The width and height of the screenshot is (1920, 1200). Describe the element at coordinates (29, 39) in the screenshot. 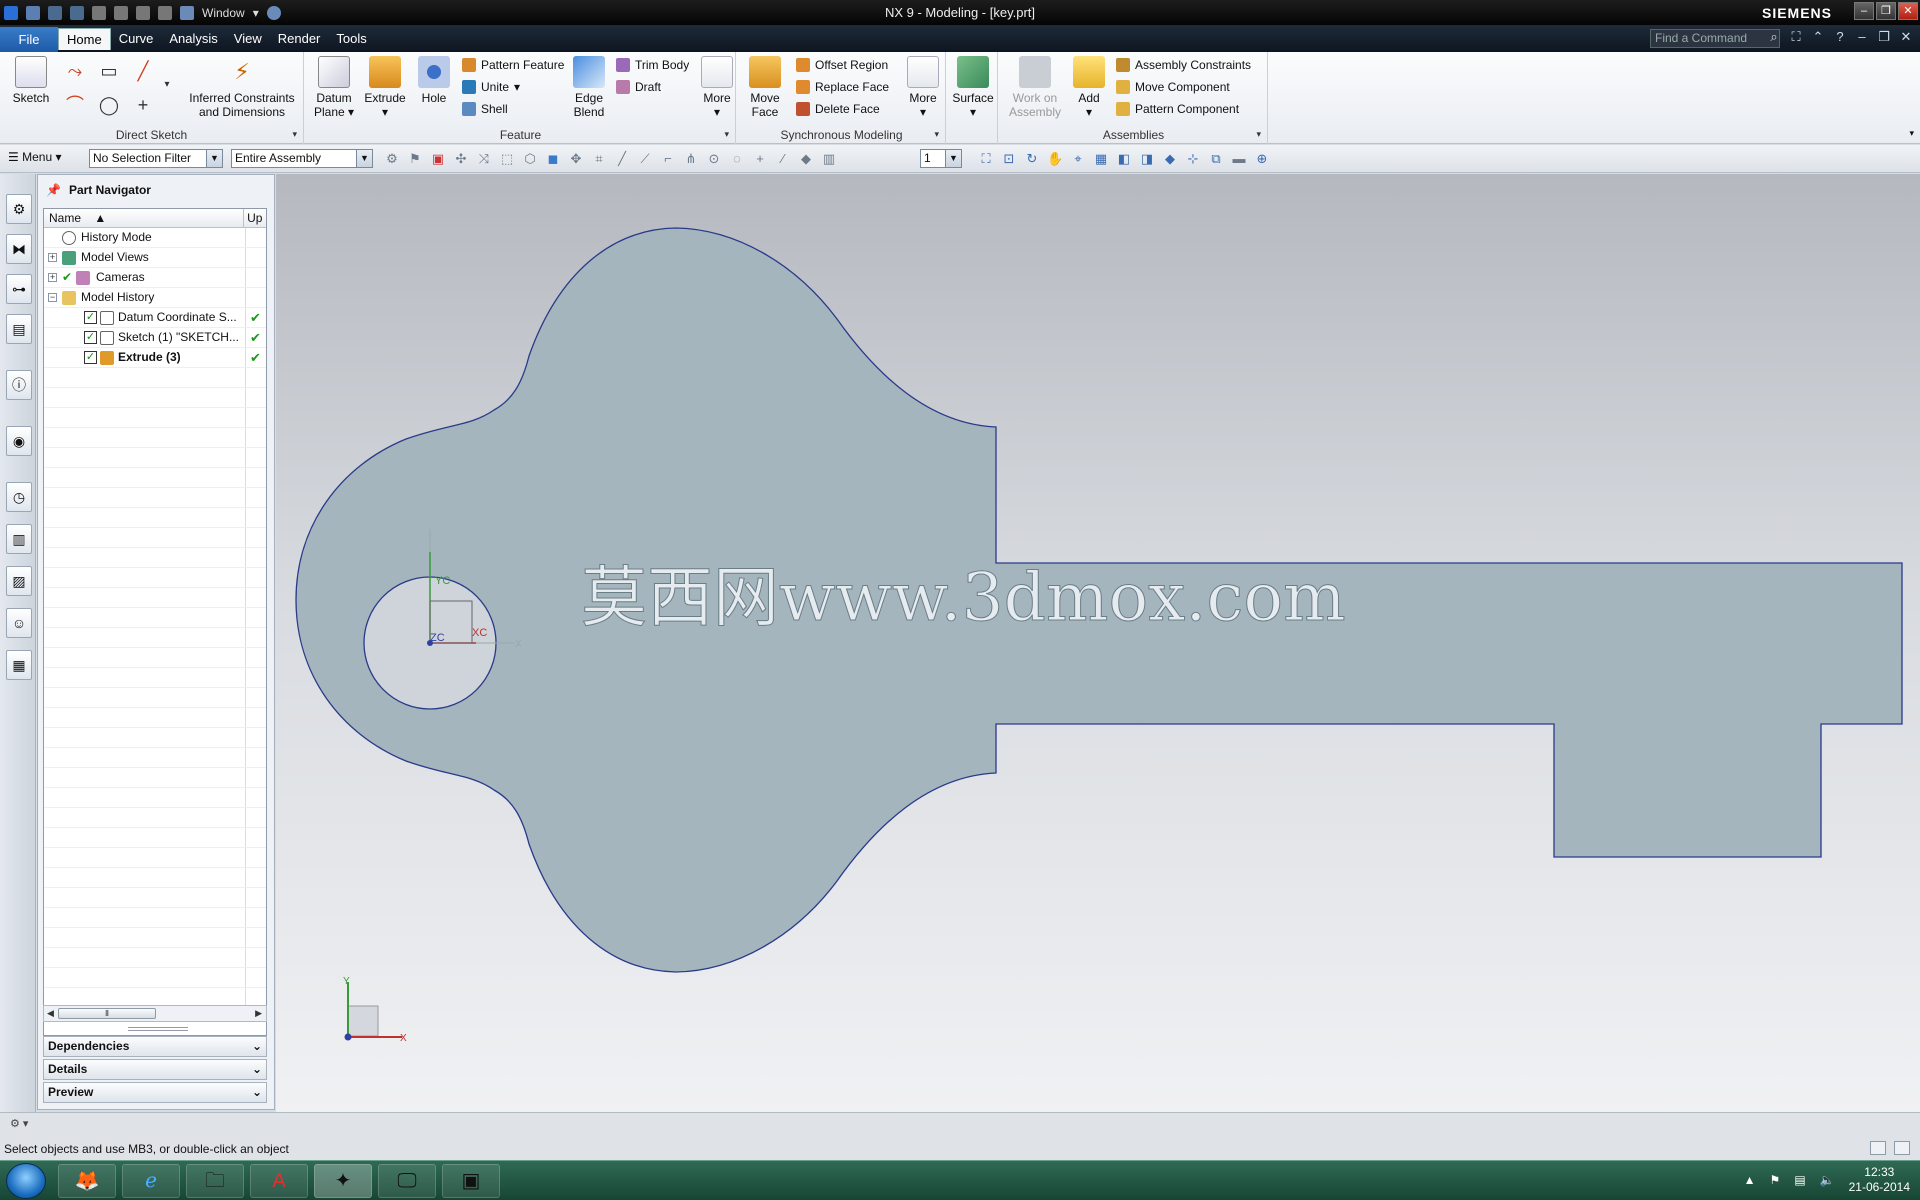

I see `file-tab: File` at that location.